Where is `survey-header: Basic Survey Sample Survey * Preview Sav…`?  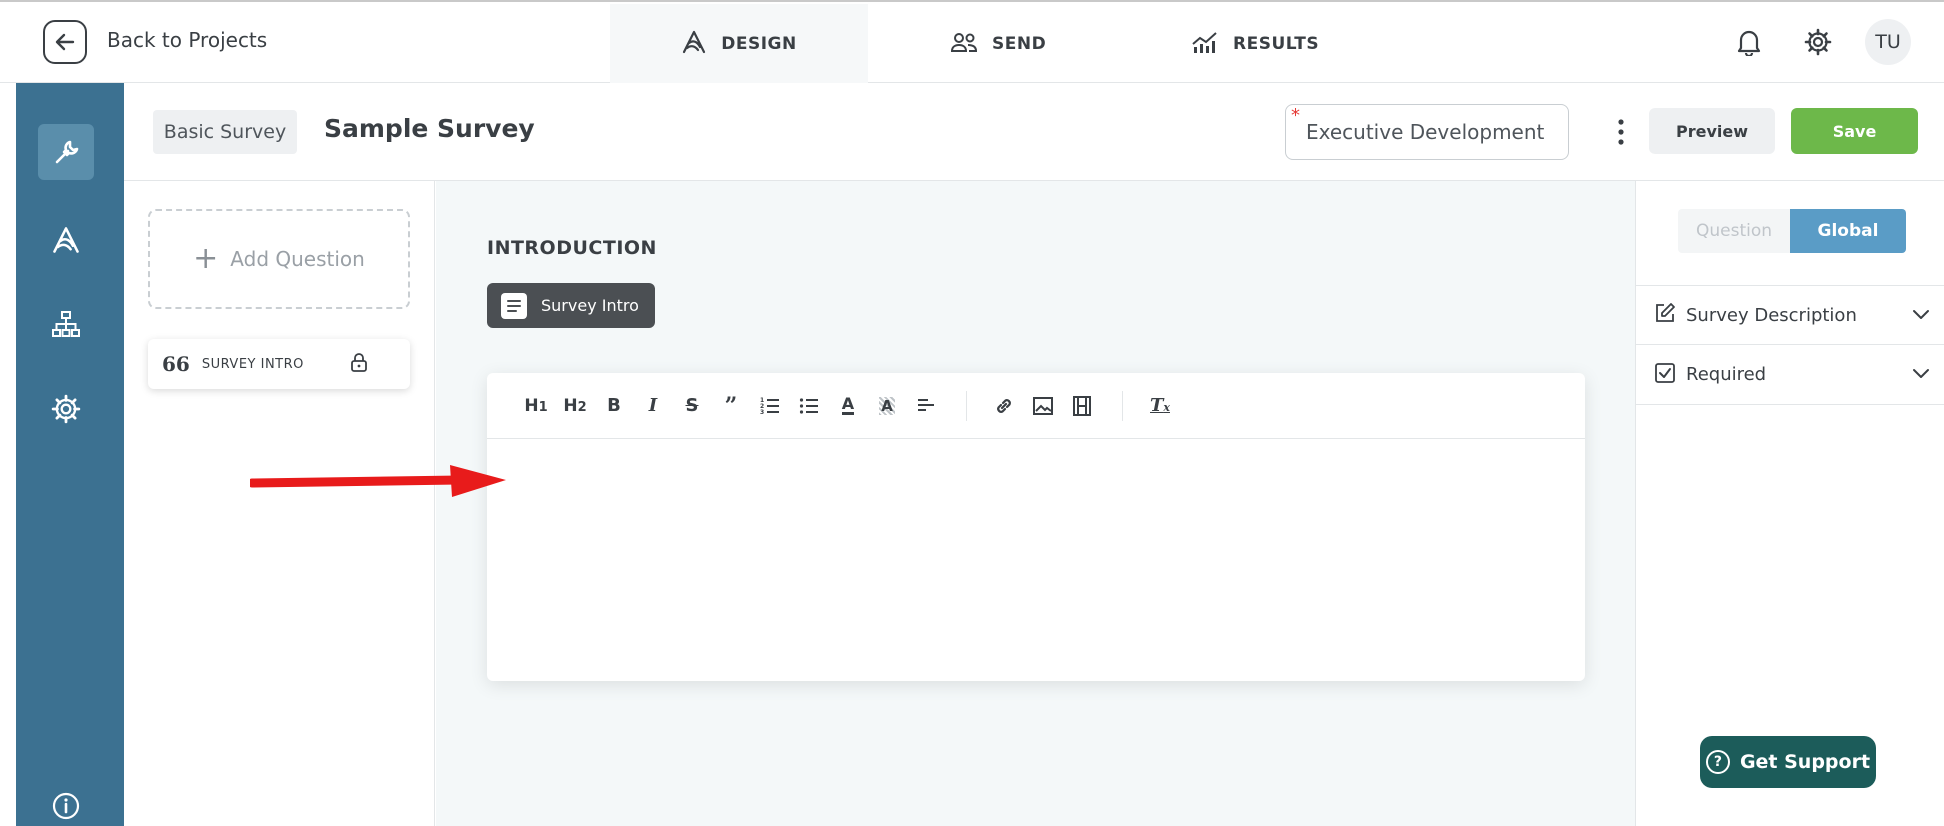
survey-header: Basic Survey Sample Survey * Preview Sav… is located at coordinates (1034, 132).